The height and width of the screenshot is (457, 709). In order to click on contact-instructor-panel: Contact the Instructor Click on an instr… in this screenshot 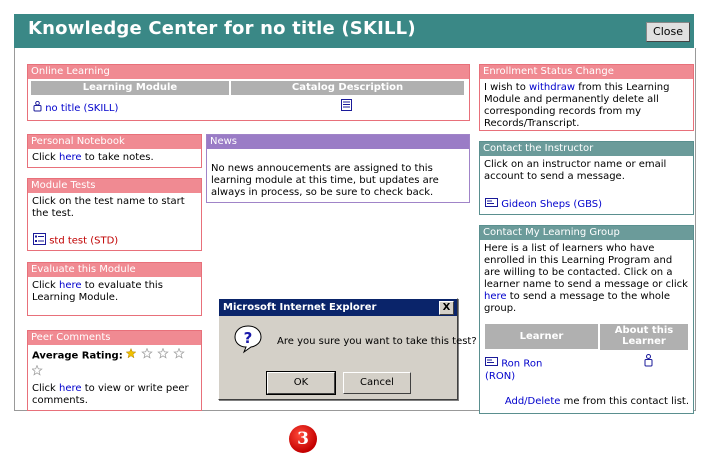, I will do `click(586, 178)`.